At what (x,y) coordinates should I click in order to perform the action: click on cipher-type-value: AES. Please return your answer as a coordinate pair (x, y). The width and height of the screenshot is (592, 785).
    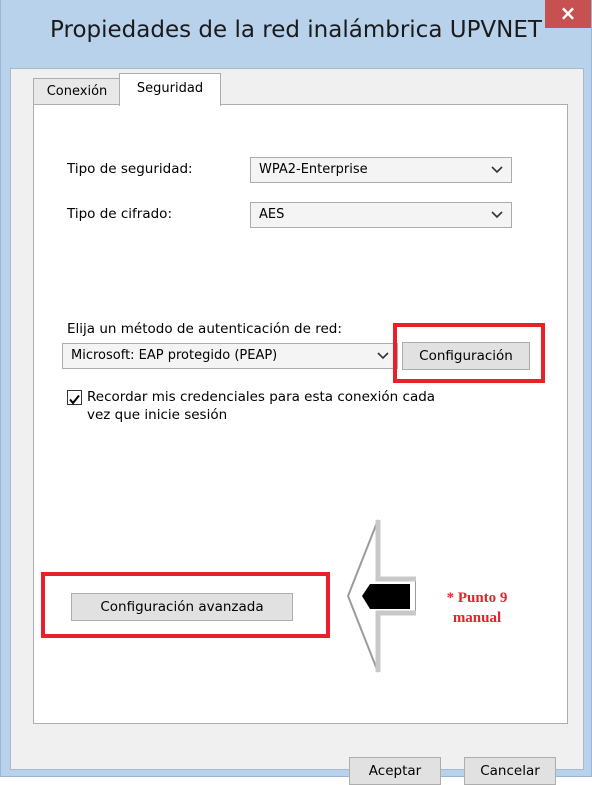
    Looking at the image, I should click on (272, 214).